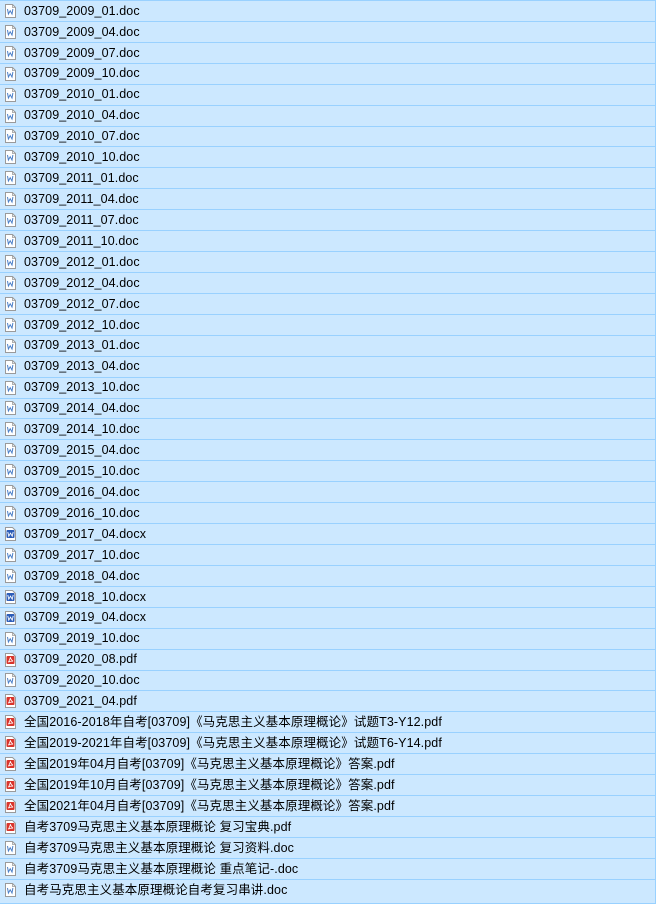 This screenshot has height=907, width=660. Describe the element at coordinates (82, 52) in the screenshot. I see `file-name: 03709_2009_07.doc` at that location.